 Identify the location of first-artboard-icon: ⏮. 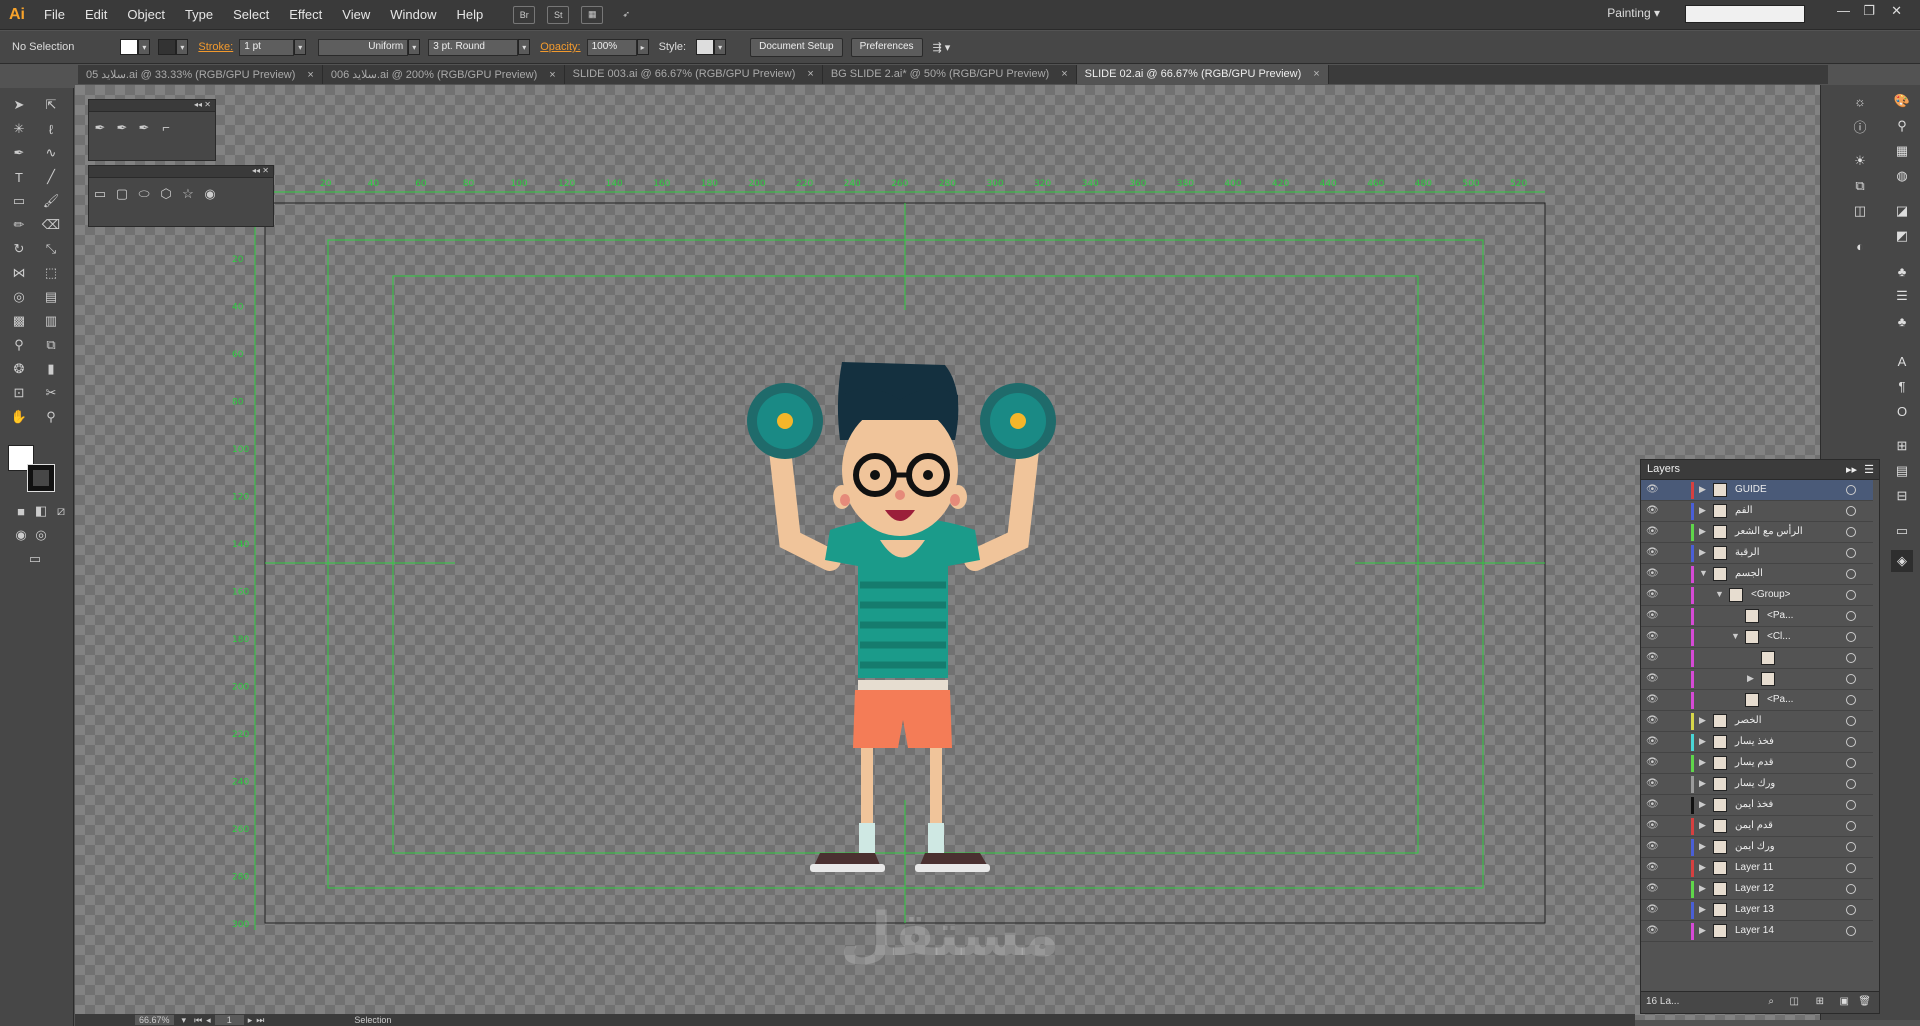
(198, 1020).